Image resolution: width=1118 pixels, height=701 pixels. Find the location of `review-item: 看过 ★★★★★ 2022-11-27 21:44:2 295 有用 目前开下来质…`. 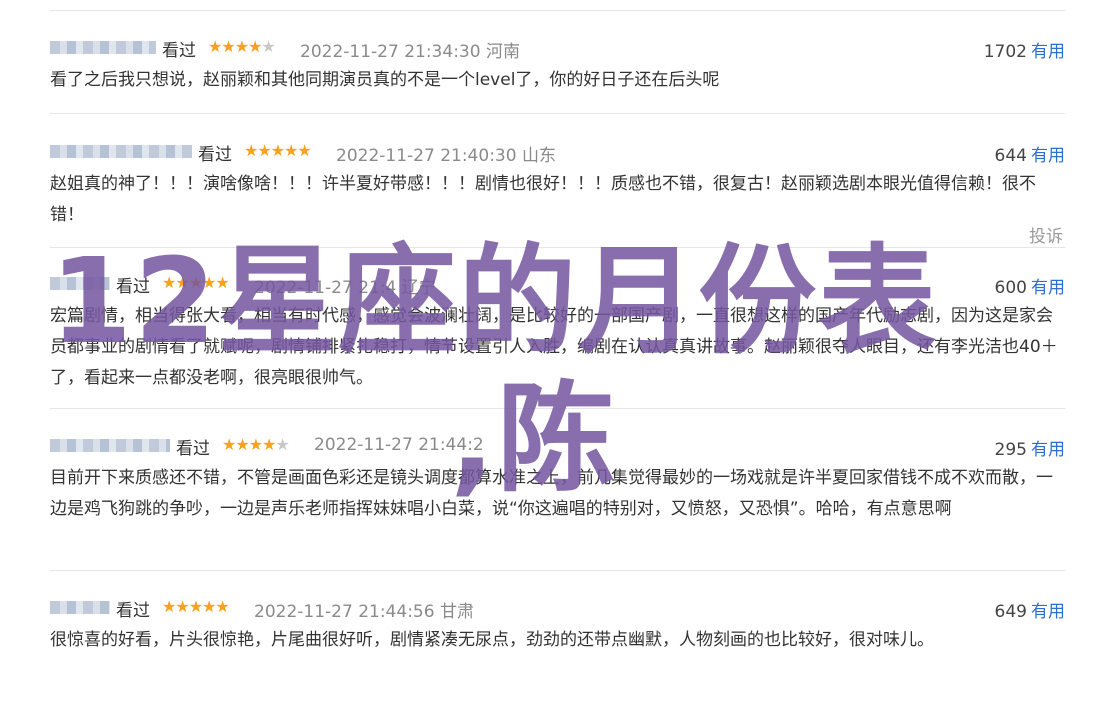

review-item: 看过 ★★★★★ 2022-11-27 21:44:2 295 有用 目前开下来质… is located at coordinates (557, 479).